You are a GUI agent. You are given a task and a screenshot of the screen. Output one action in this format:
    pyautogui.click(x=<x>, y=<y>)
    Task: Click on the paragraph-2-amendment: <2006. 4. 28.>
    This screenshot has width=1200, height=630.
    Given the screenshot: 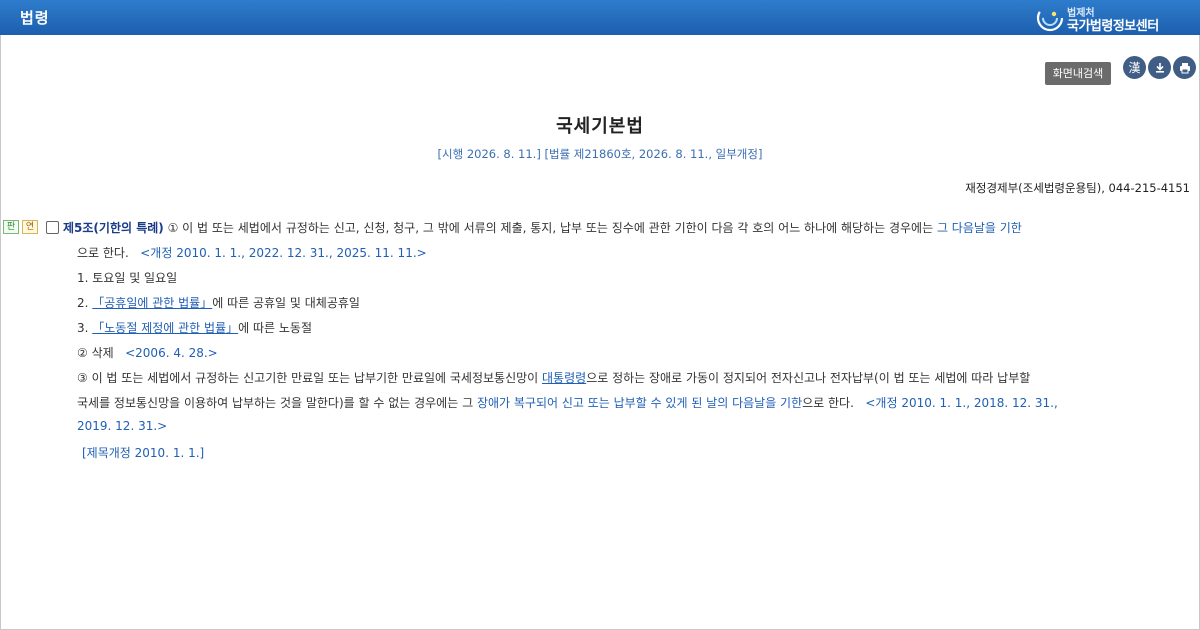 What is the action you would take?
    pyautogui.click(x=171, y=353)
    